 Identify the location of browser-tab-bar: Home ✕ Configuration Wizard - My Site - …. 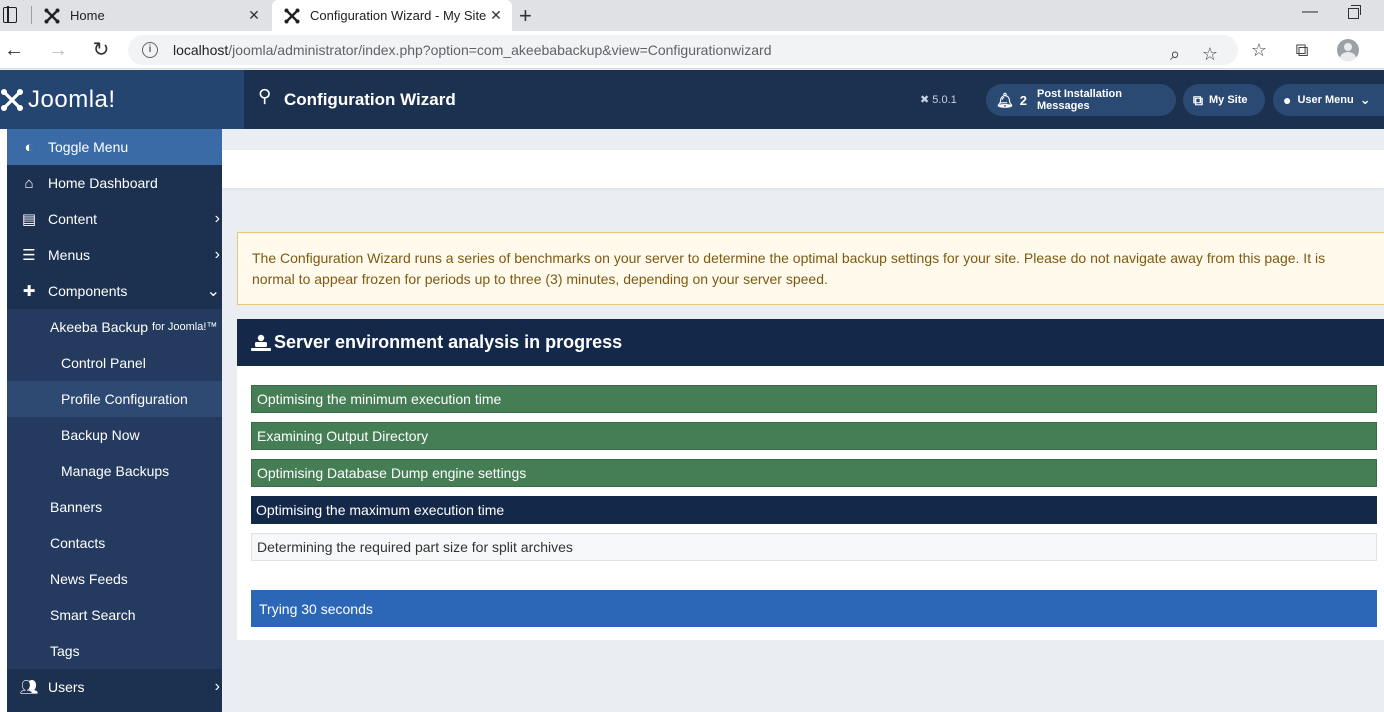
(692, 15).